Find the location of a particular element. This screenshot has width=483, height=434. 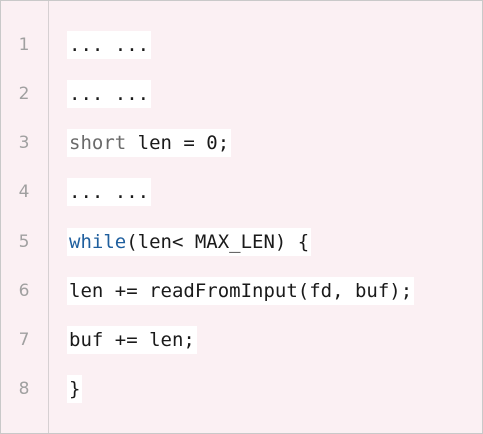

control-keyword: while is located at coordinates (98, 242).